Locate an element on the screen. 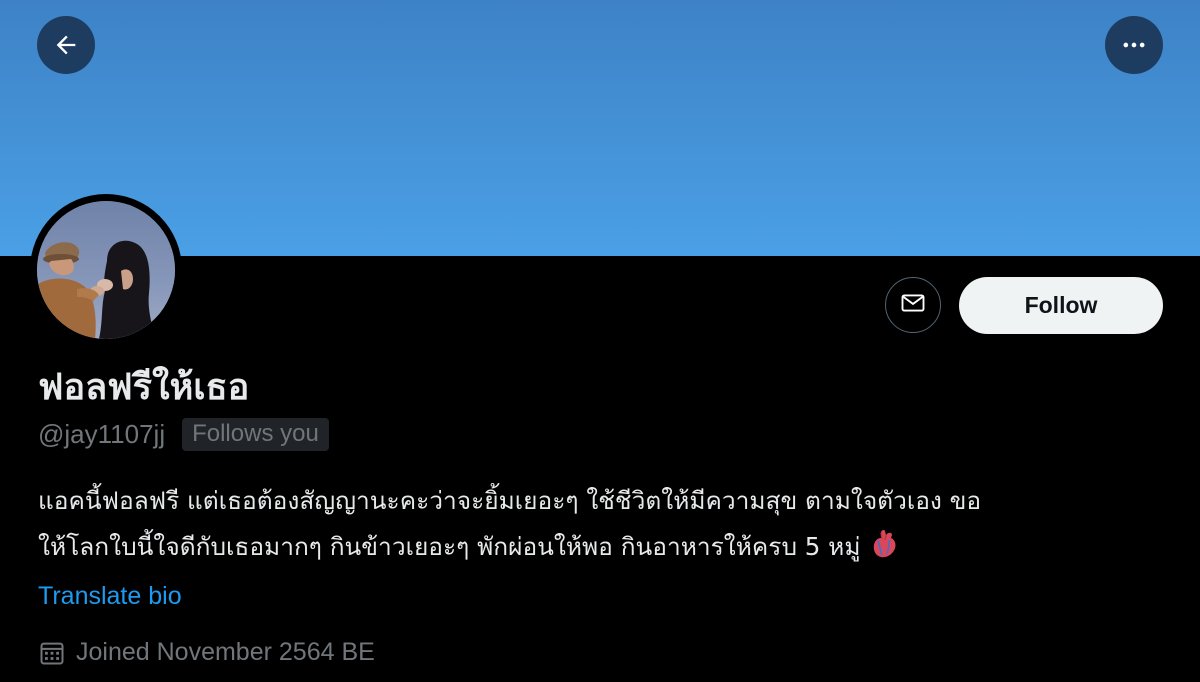  avatar-photo is located at coordinates (106, 270).